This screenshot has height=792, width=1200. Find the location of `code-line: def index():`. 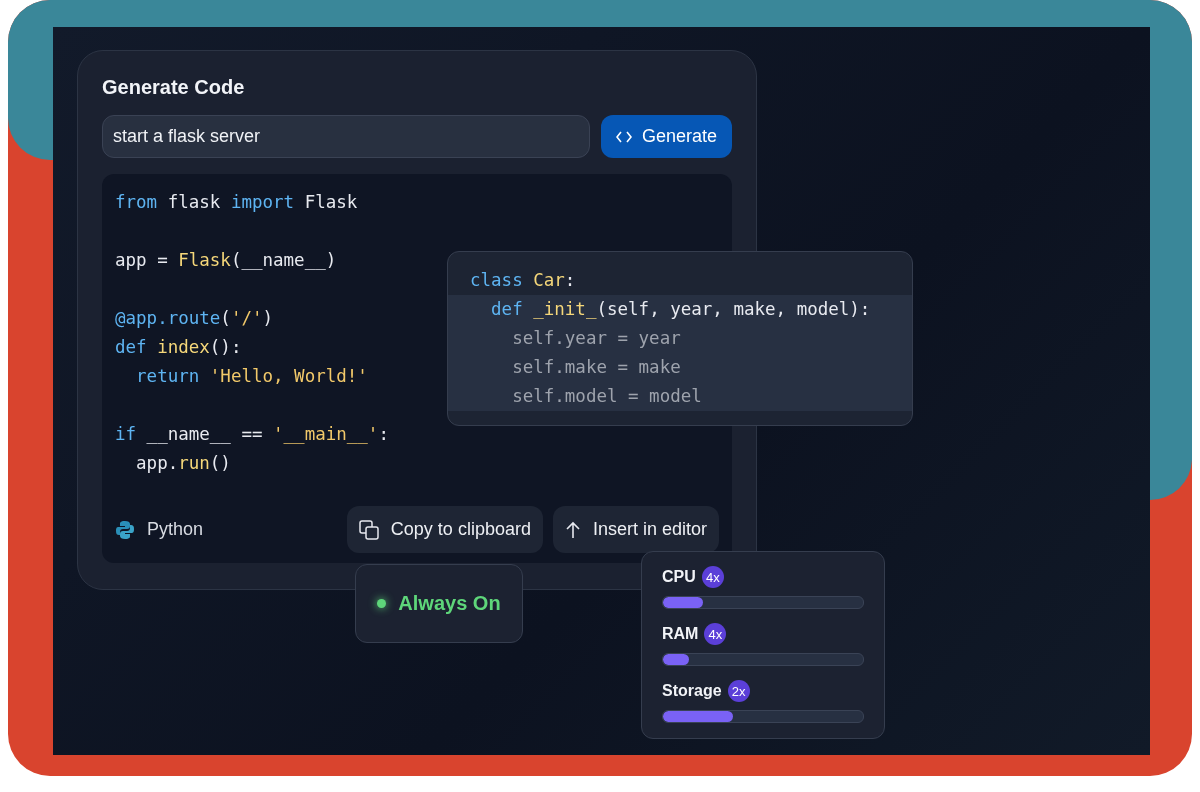

code-line: def index(): is located at coordinates (178, 347).